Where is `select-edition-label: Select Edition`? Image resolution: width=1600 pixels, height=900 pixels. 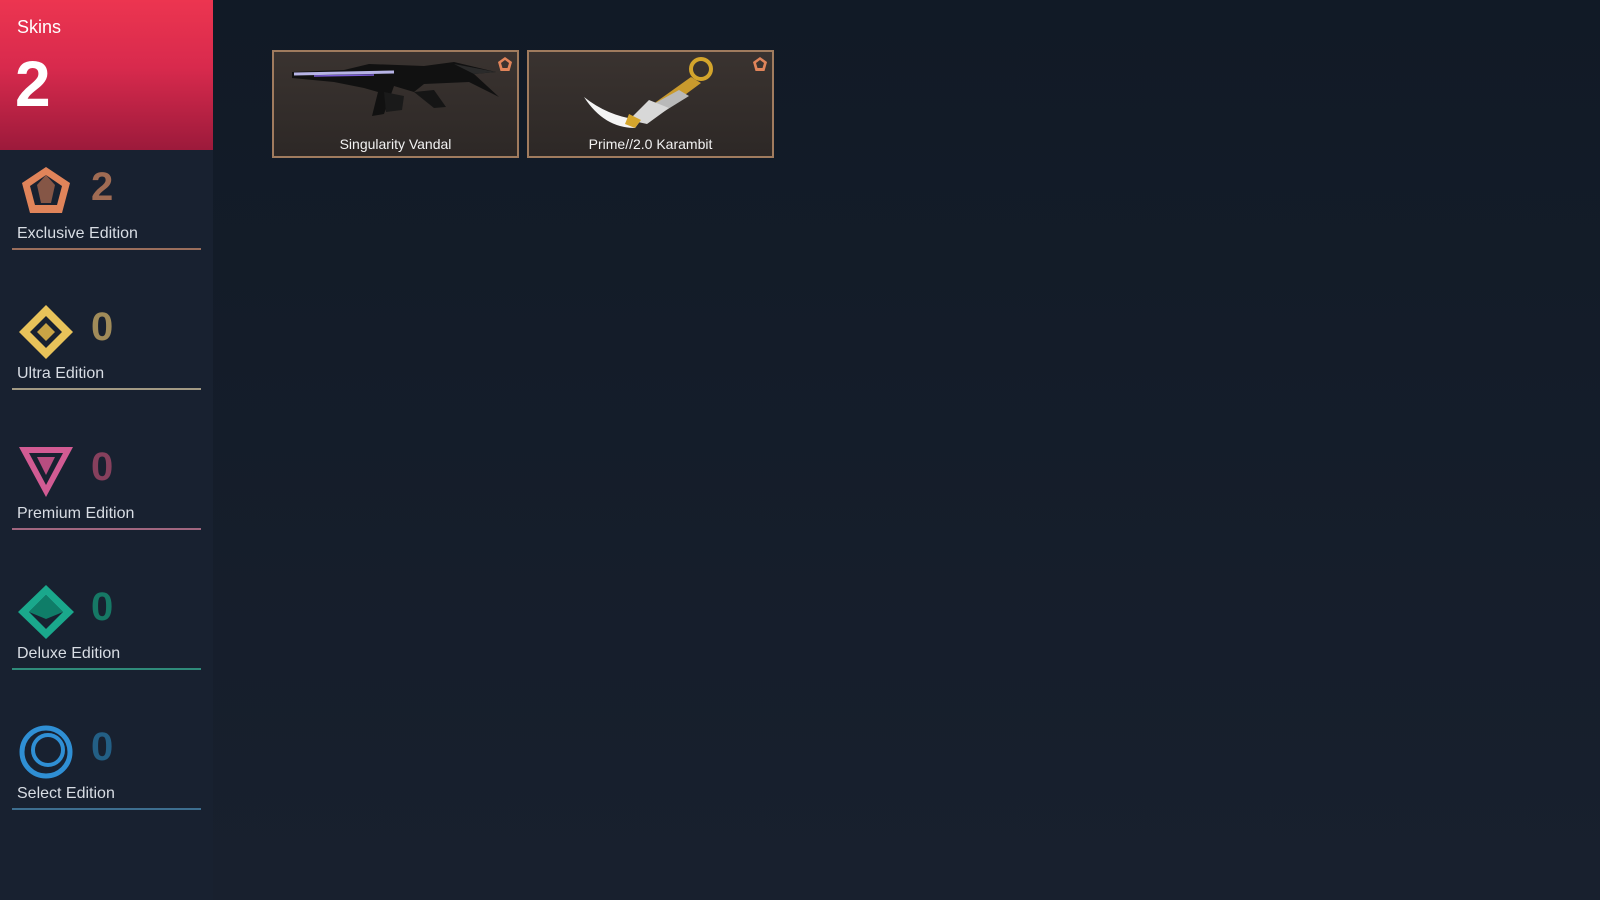
select-edition-label: Select Edition is located at coordinates (66, 793).